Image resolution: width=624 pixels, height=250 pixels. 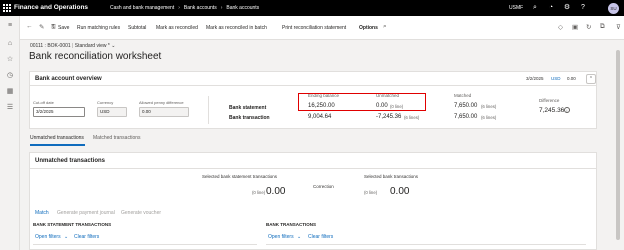 What do you see at coordinates (42, 213) in the screenshot?
I see `match-button: Match` at bounding box center [42, 213].